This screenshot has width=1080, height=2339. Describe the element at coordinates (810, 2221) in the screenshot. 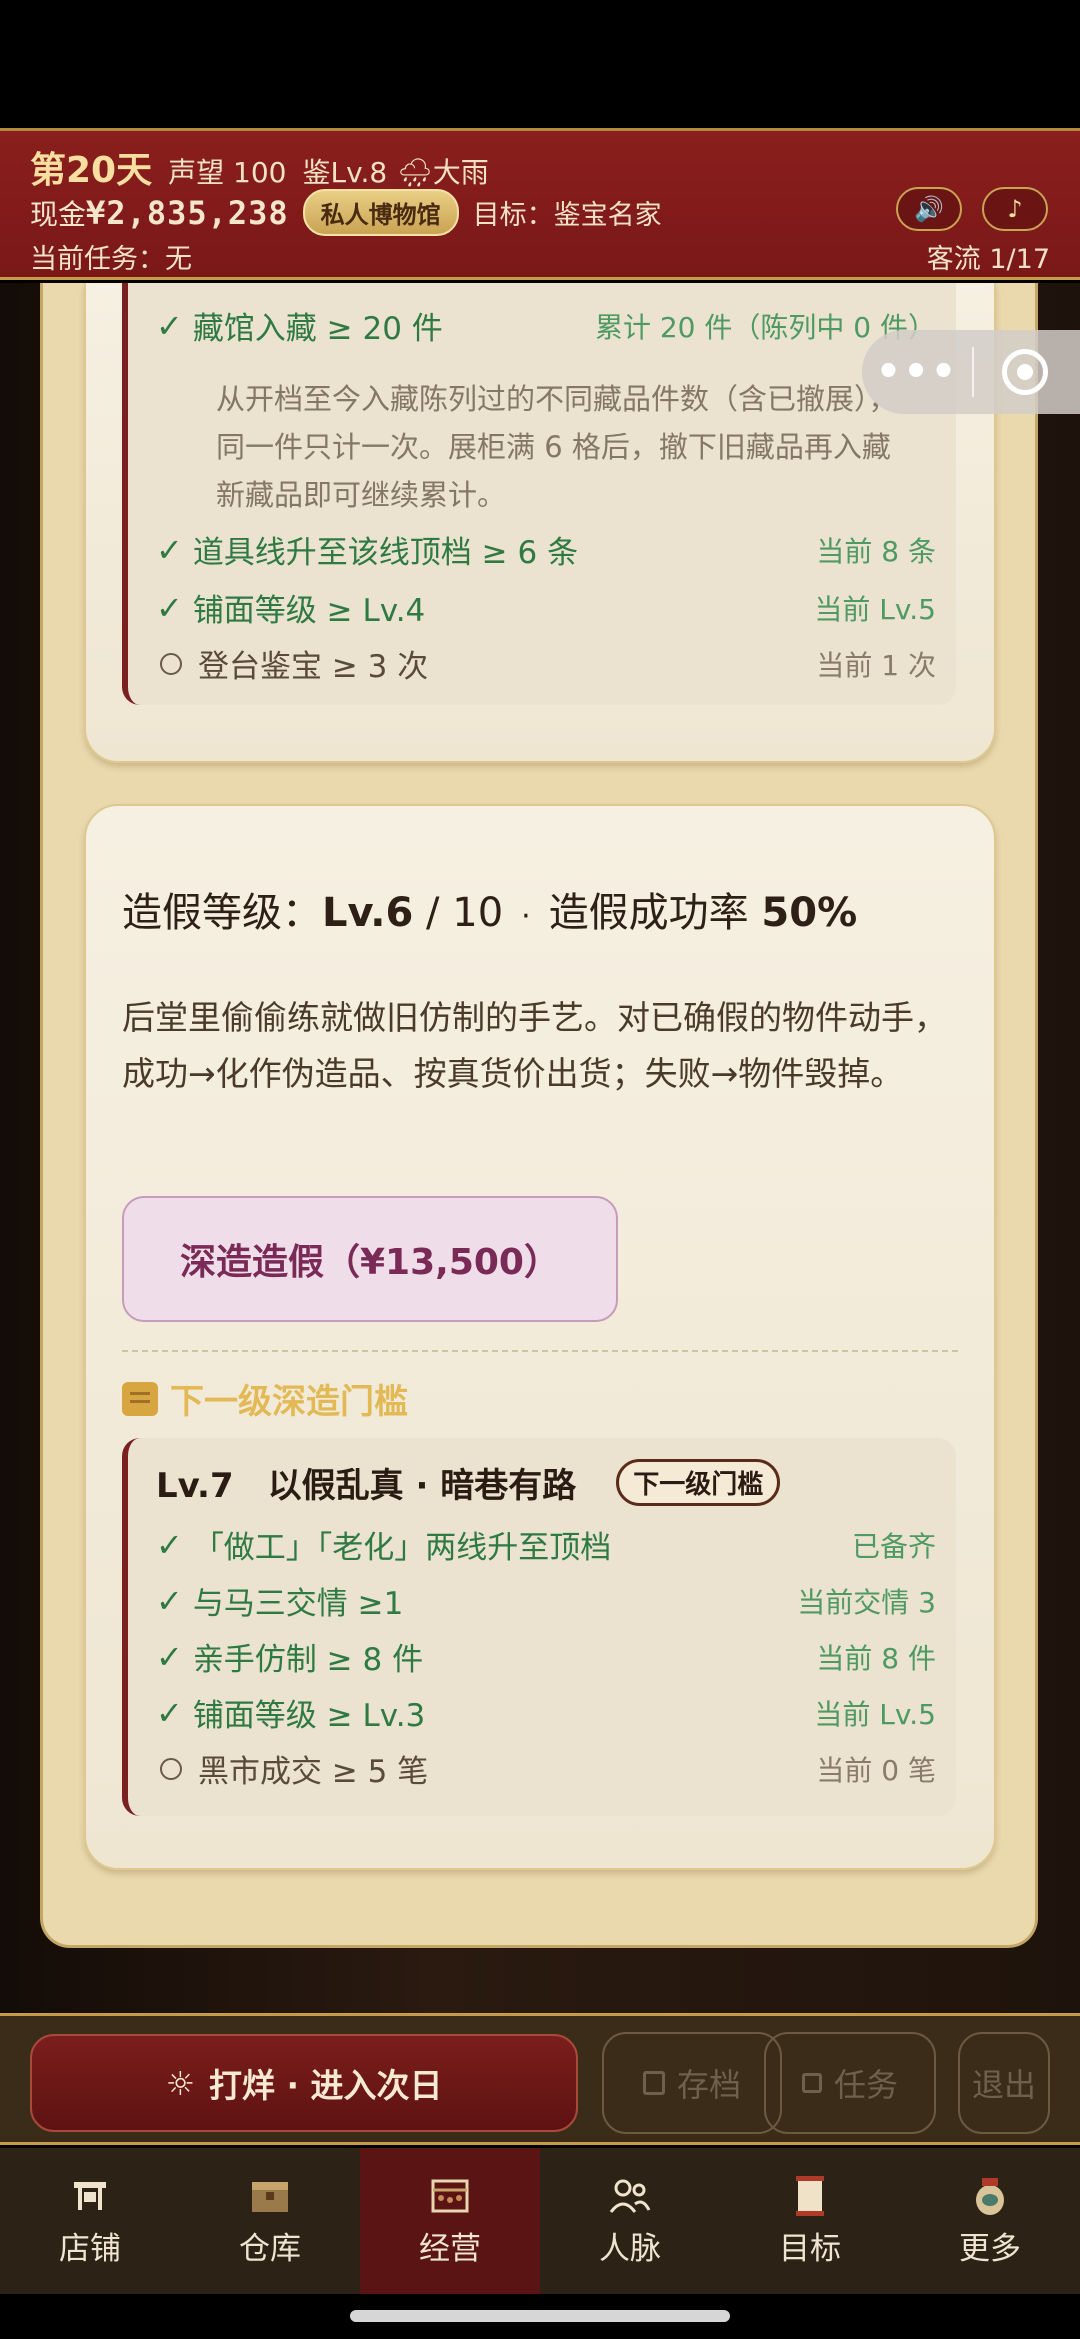

I see `tab-goals: 目标` at that location.